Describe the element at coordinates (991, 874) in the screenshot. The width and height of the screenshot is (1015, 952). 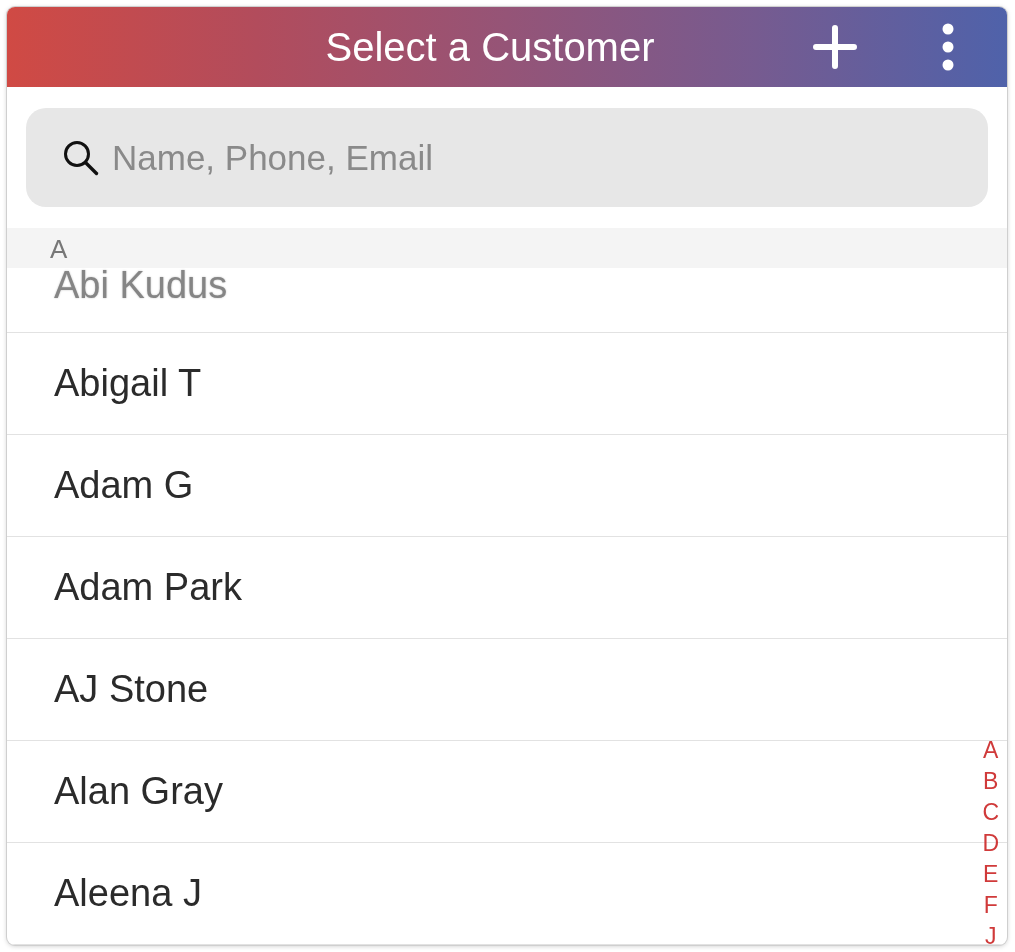
I see `index-letter: E` at that location.